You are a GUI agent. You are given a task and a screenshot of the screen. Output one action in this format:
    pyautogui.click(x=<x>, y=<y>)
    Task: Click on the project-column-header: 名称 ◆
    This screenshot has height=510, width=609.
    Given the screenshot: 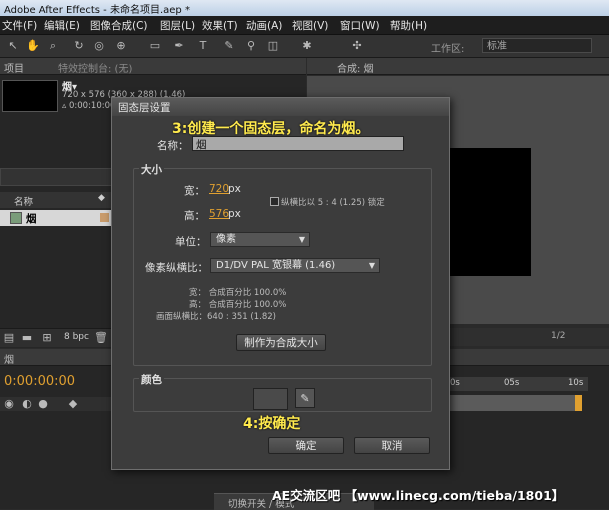 What is the action you would take?
    pyautogui.click(x=56, y=200)
    